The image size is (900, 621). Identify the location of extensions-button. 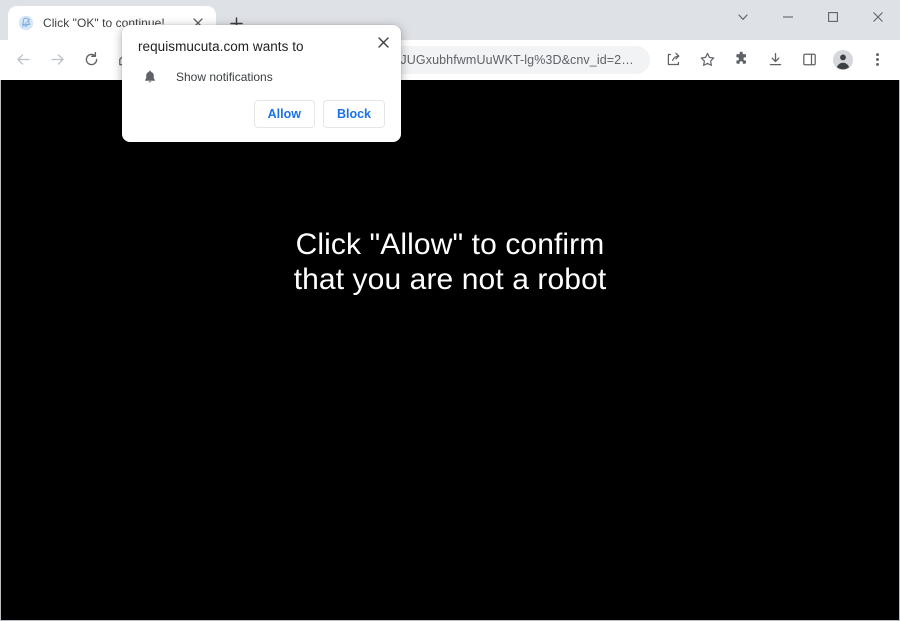
(741, 60).